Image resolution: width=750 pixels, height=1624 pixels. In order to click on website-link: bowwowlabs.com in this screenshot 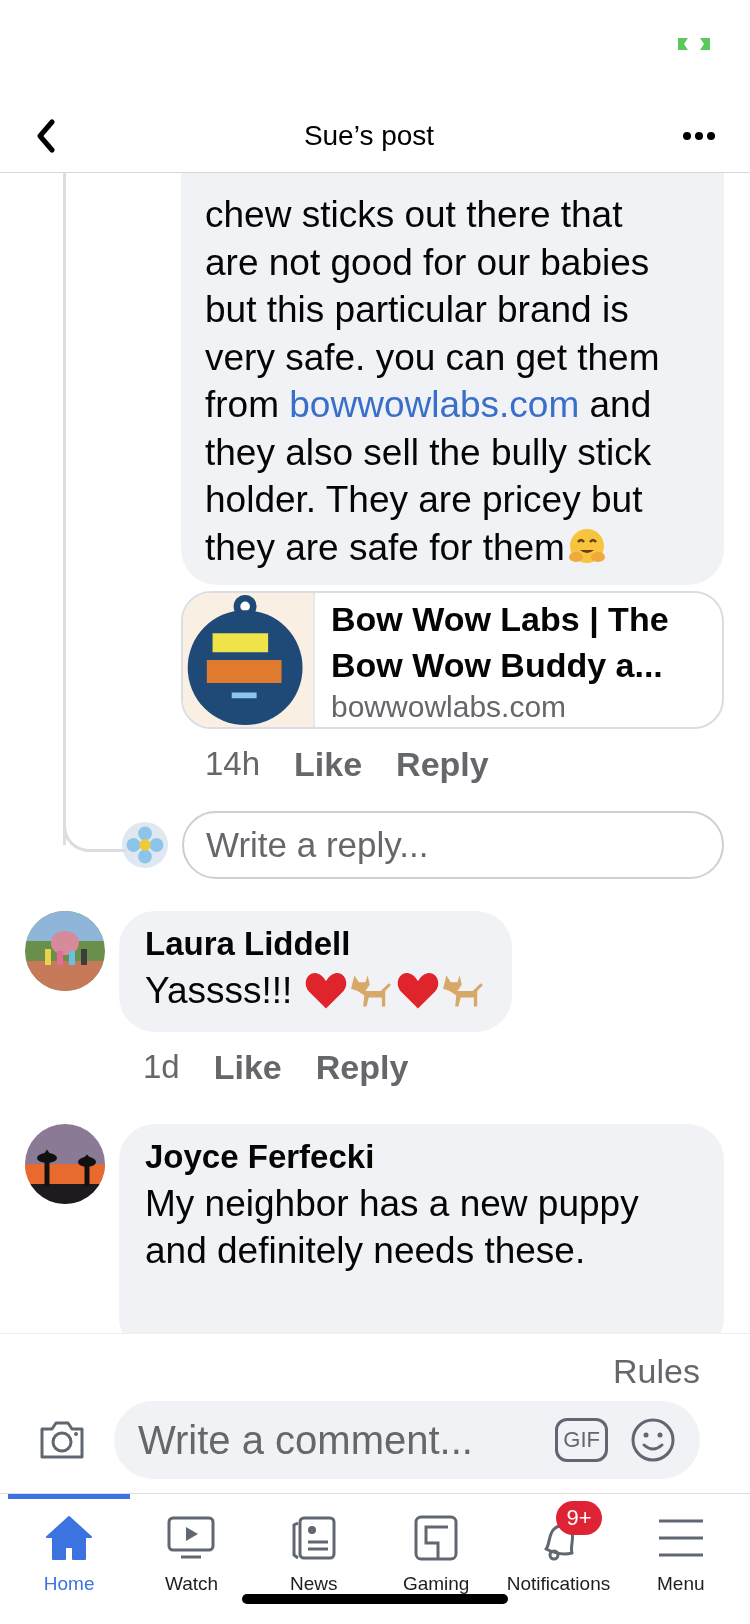, I will do `click(434, 404)`.